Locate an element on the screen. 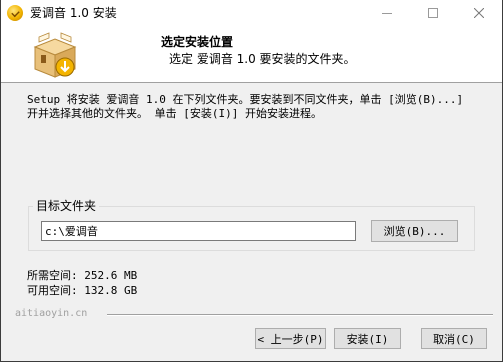 This screenshot has width=503, height=362. back-button: < 上一步(P) is located at coordinates (290, 338).